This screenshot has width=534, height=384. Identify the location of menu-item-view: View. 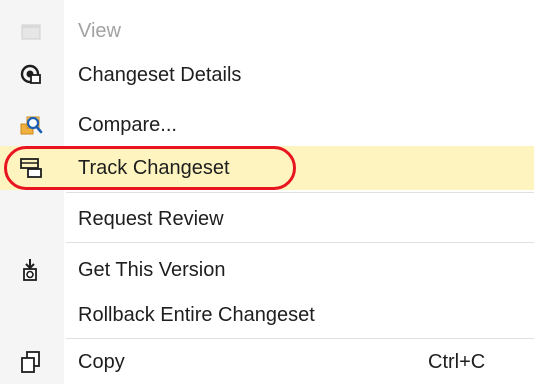
(267, 31).